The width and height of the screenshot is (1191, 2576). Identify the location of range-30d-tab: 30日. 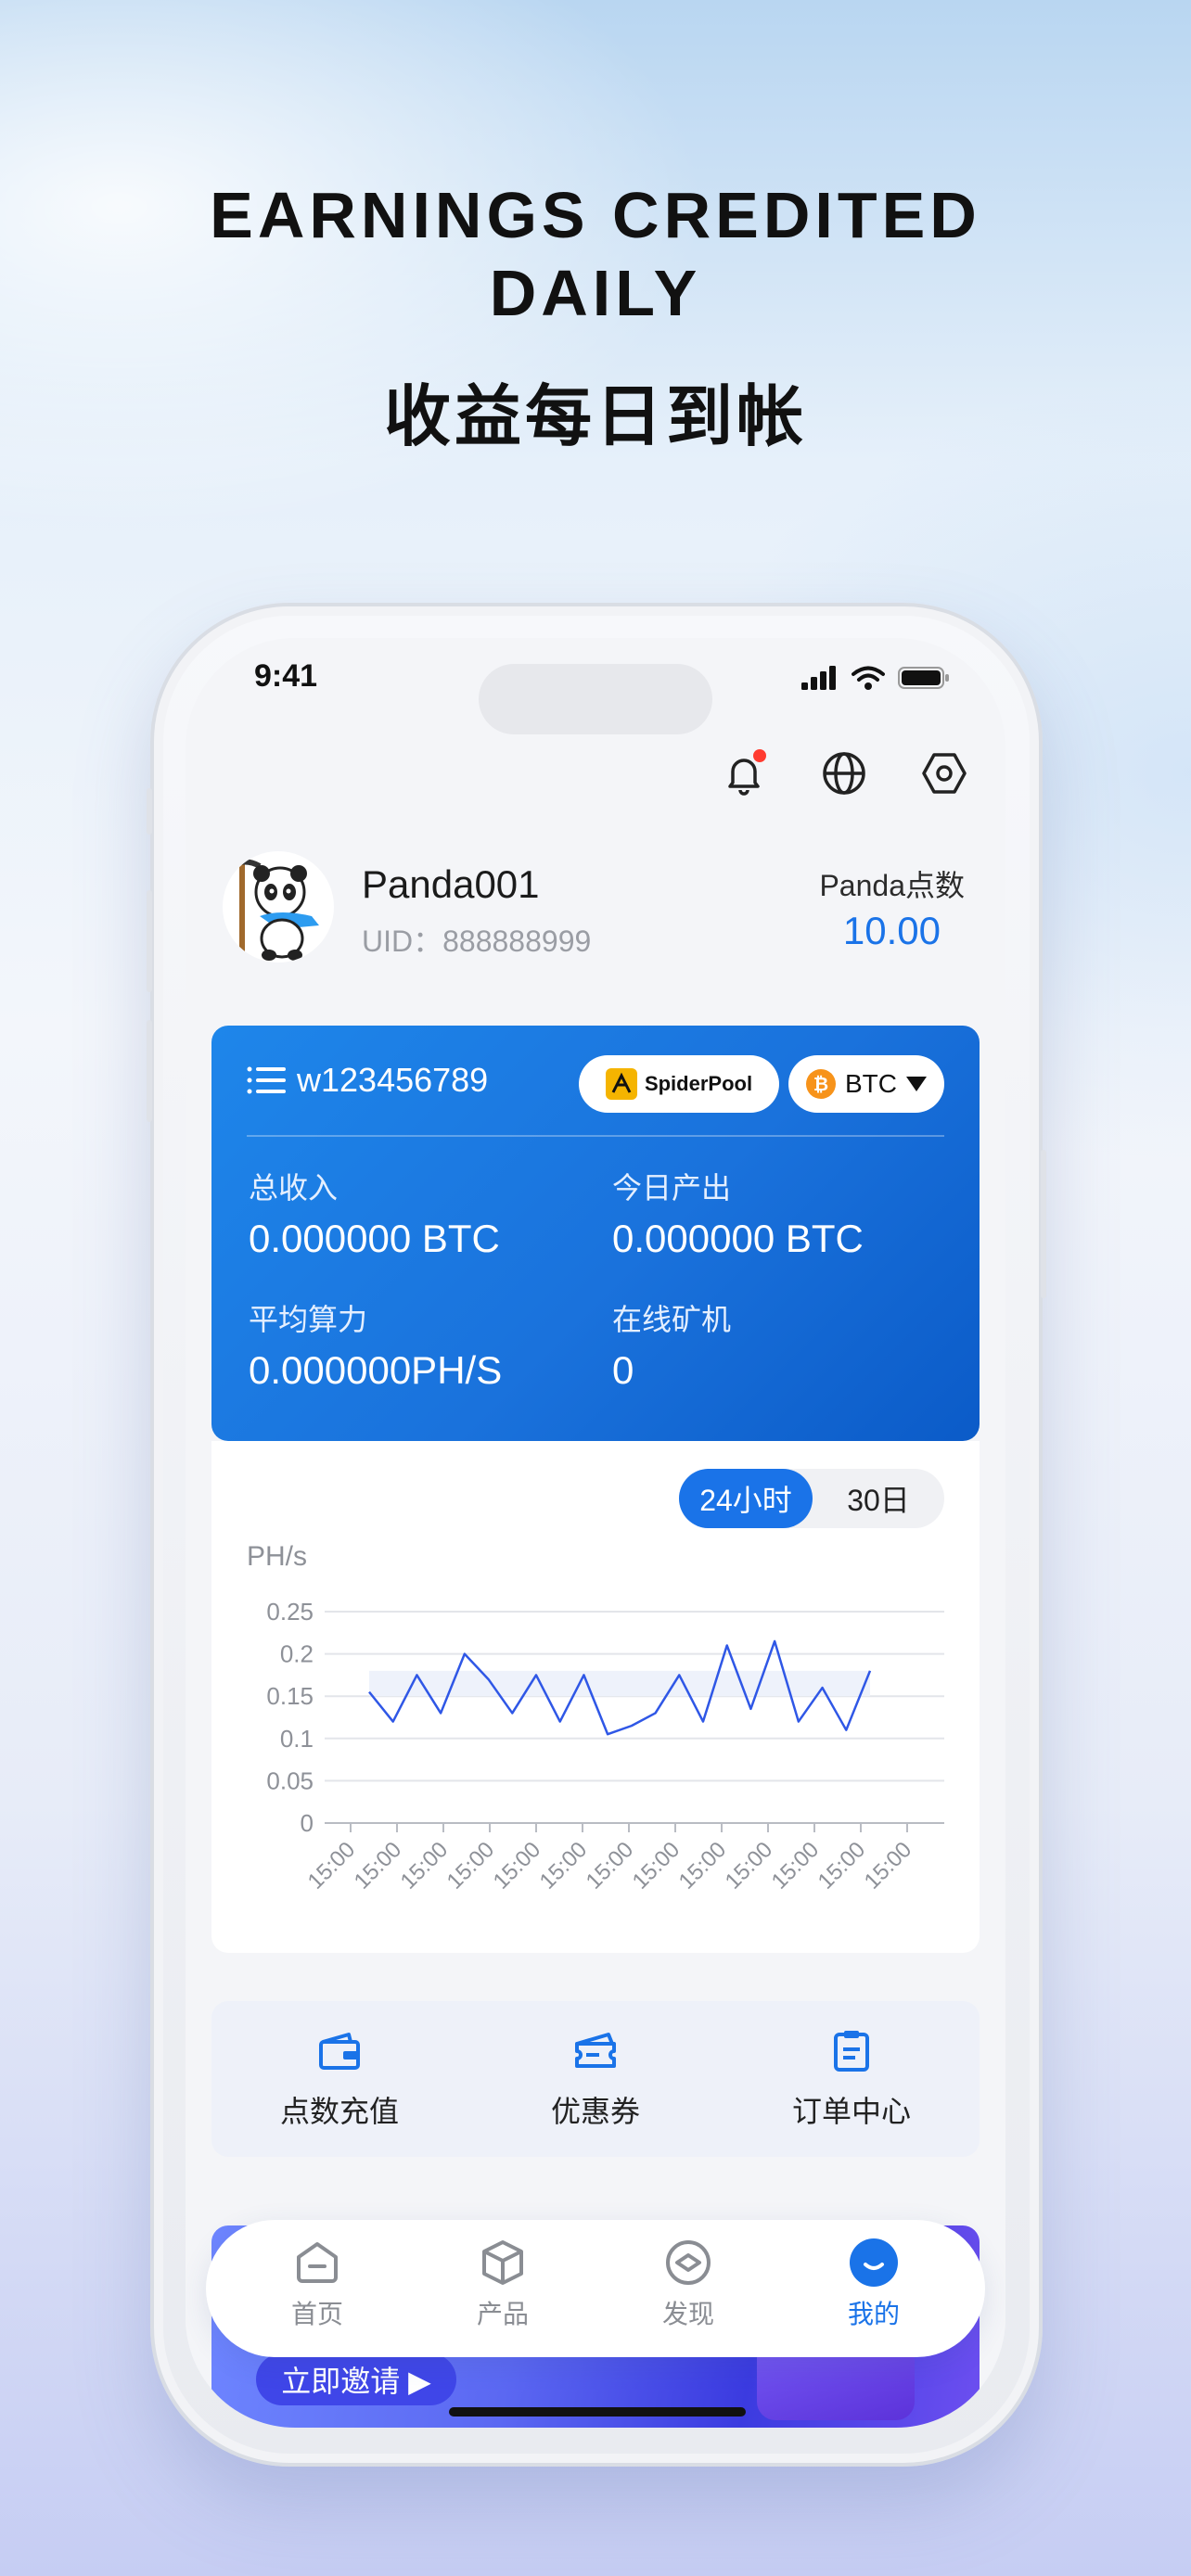
(879, 1498).